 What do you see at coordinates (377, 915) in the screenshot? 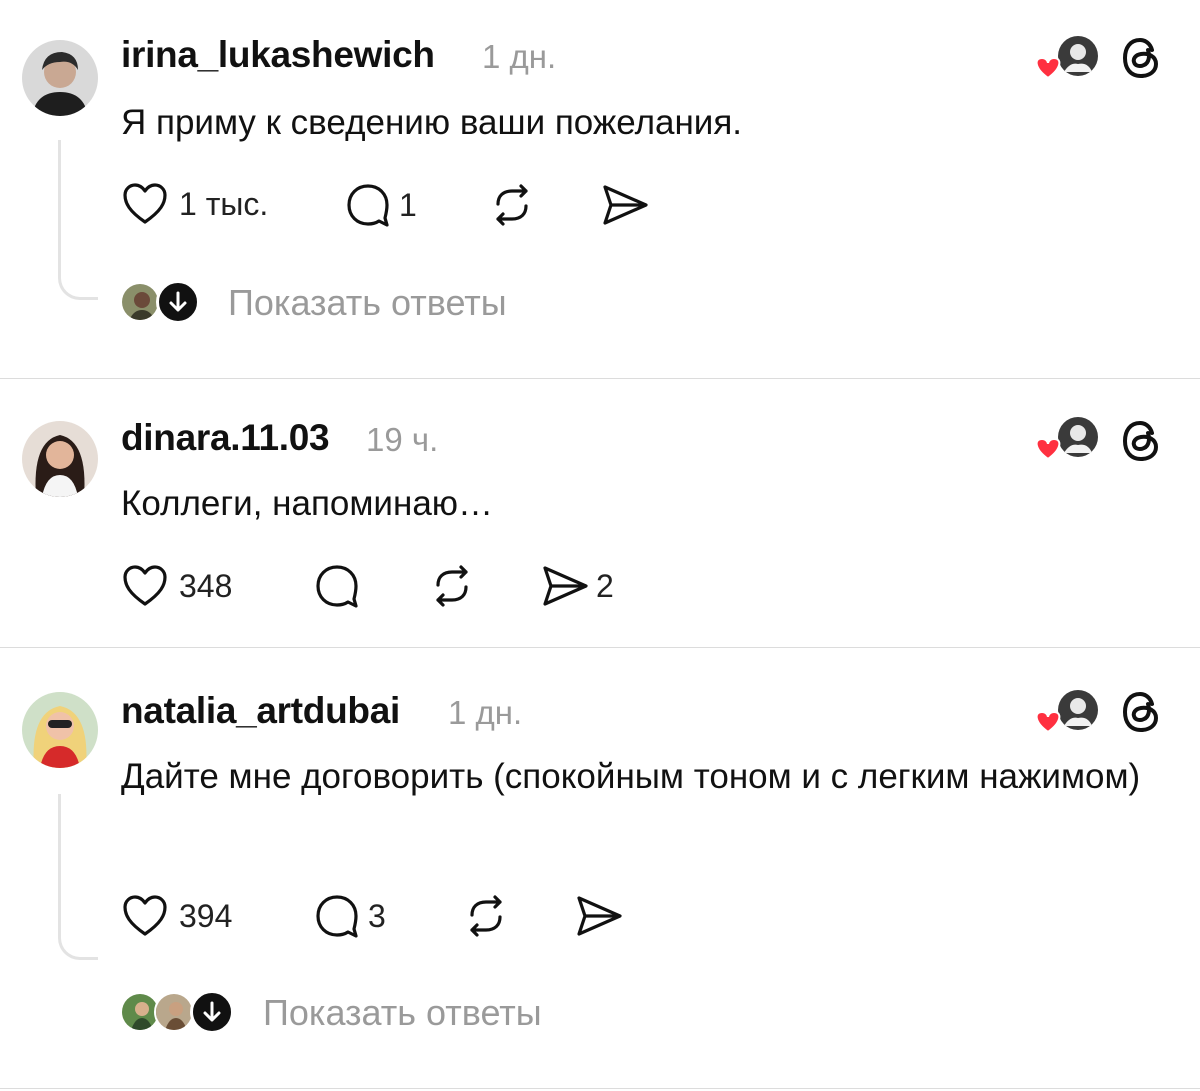
I see `reply-count: 3` at bounding box center [377, 915].